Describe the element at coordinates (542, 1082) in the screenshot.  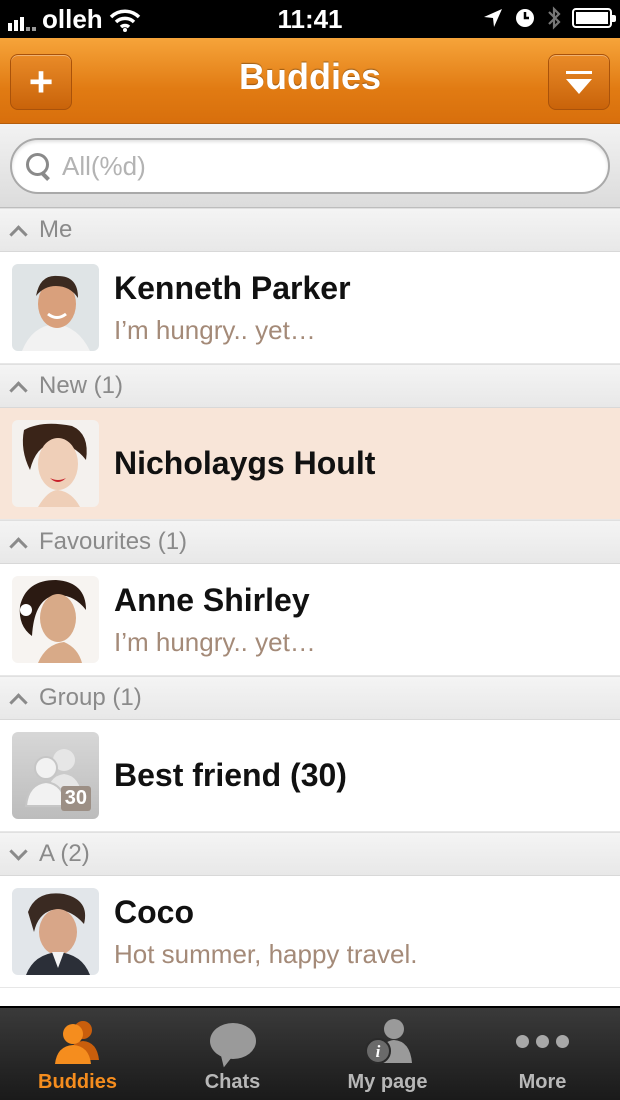
I see `tab-label: More` at that location.